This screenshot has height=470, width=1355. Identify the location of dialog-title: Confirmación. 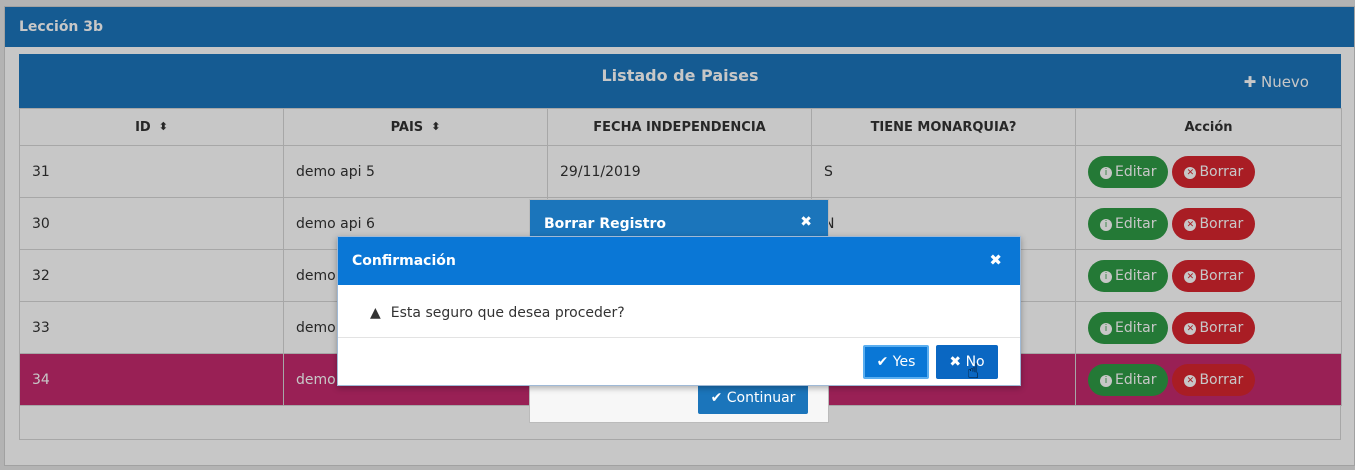
(679, 261).